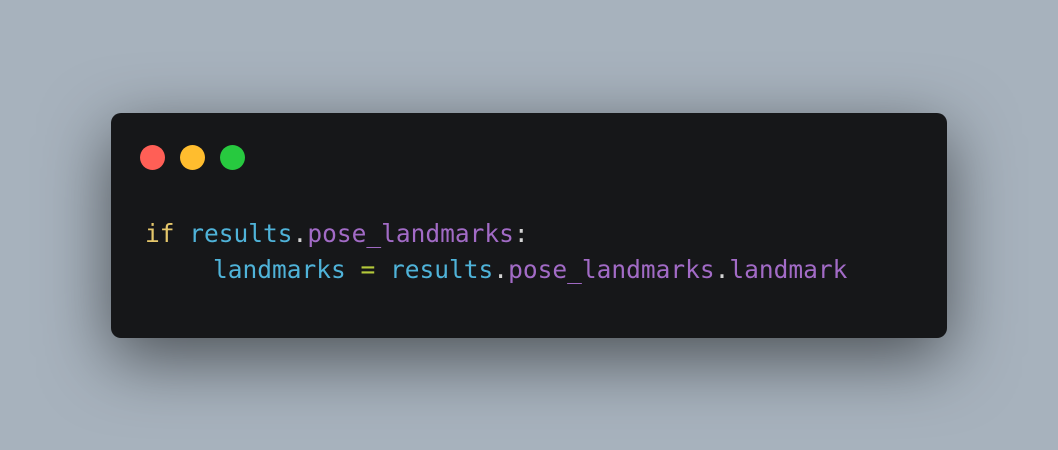  I want to click on maximize-dot, so click(232, 157).